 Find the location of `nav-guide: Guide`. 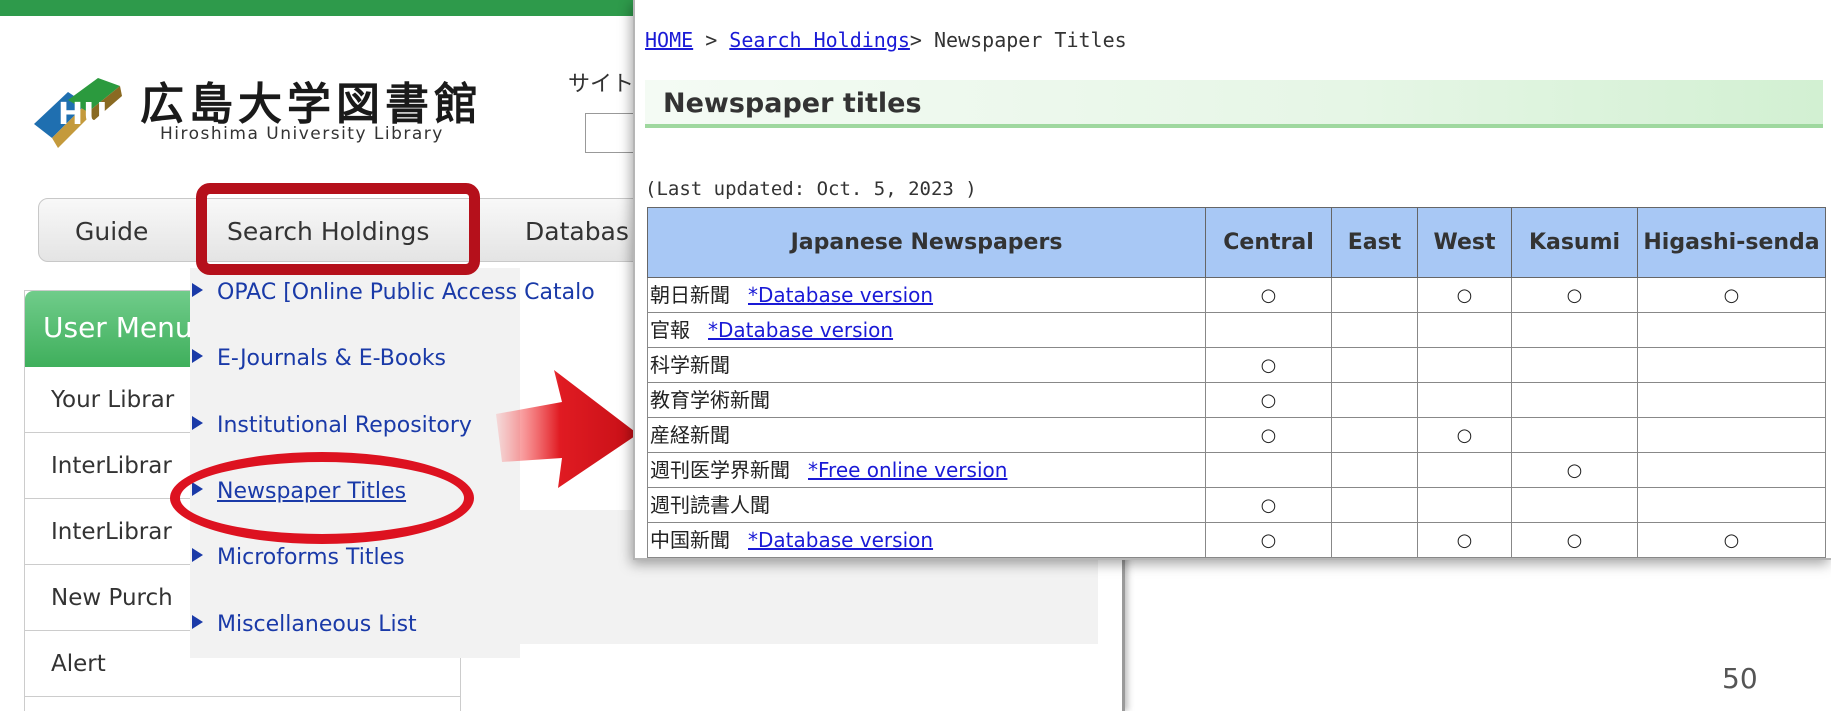

nav-guide: Guide is located at coordinates (111, 231).